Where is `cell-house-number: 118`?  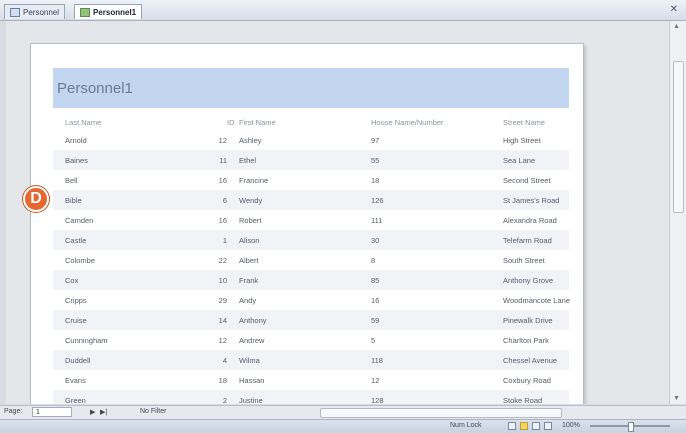
cell-house-number: 118 is located at coordinates (377, 360).